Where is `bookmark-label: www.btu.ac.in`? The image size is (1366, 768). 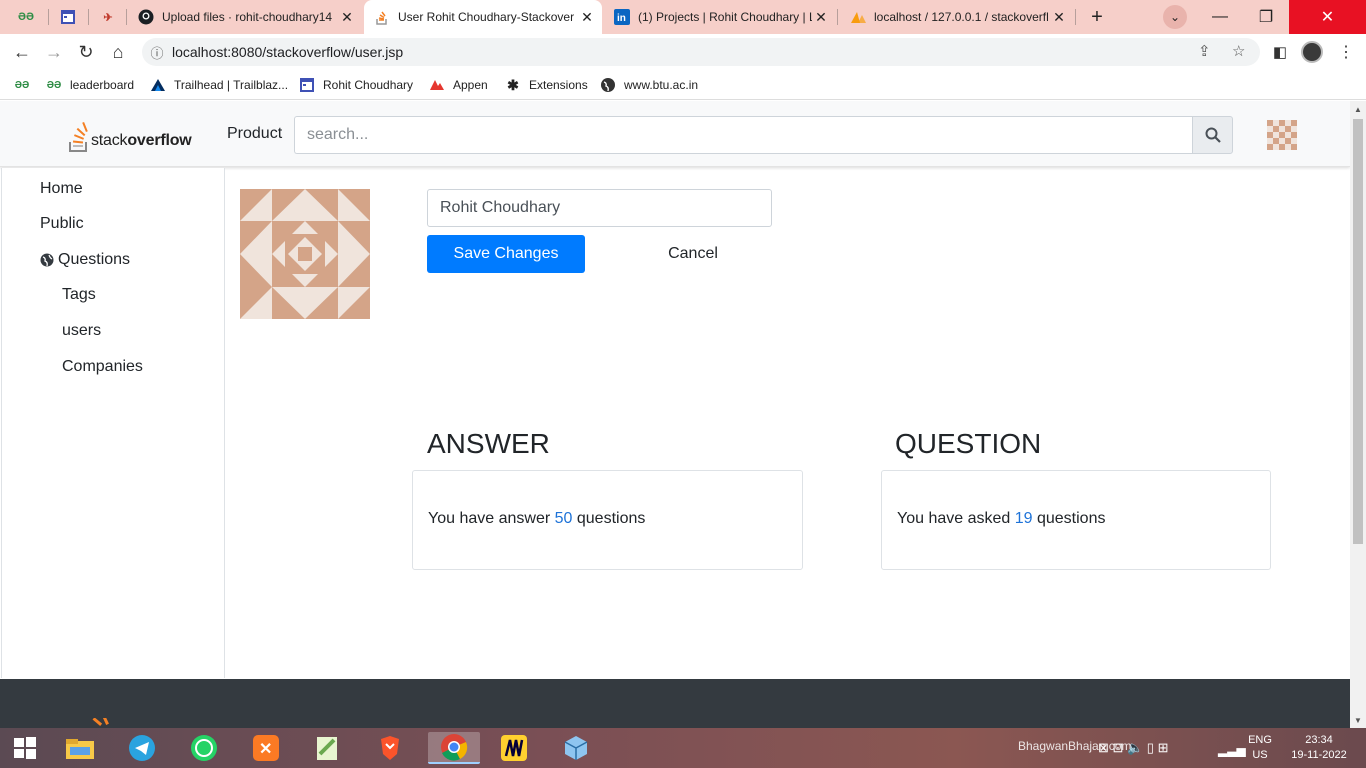
bookmark-label: www.btu.ac.in is located at coordinates (661, 85).